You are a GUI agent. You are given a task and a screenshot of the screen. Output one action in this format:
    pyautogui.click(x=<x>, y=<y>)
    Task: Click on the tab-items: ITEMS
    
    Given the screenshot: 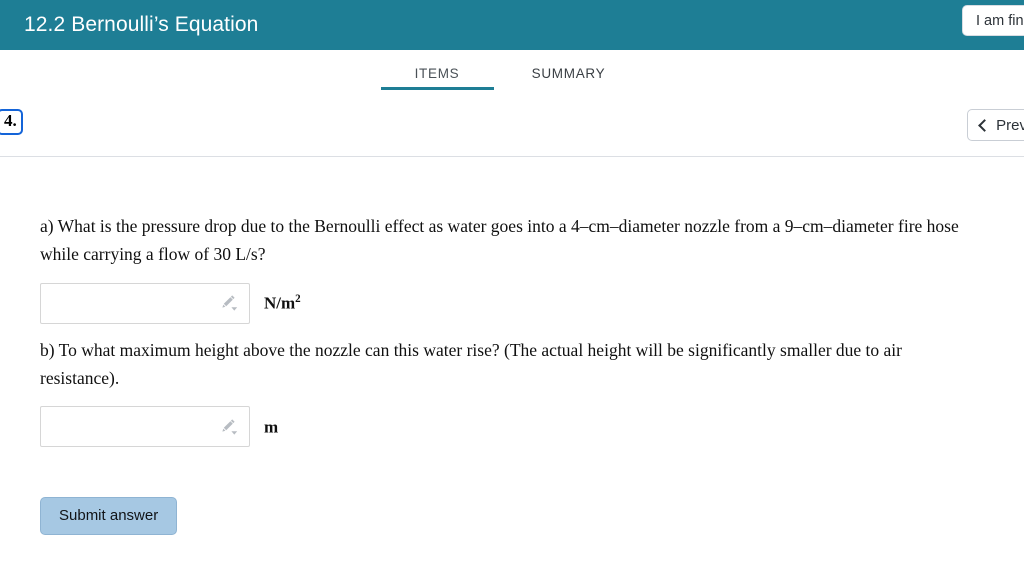 What is the action you would take?
    pyautogui.click(x=437, y=70)
    